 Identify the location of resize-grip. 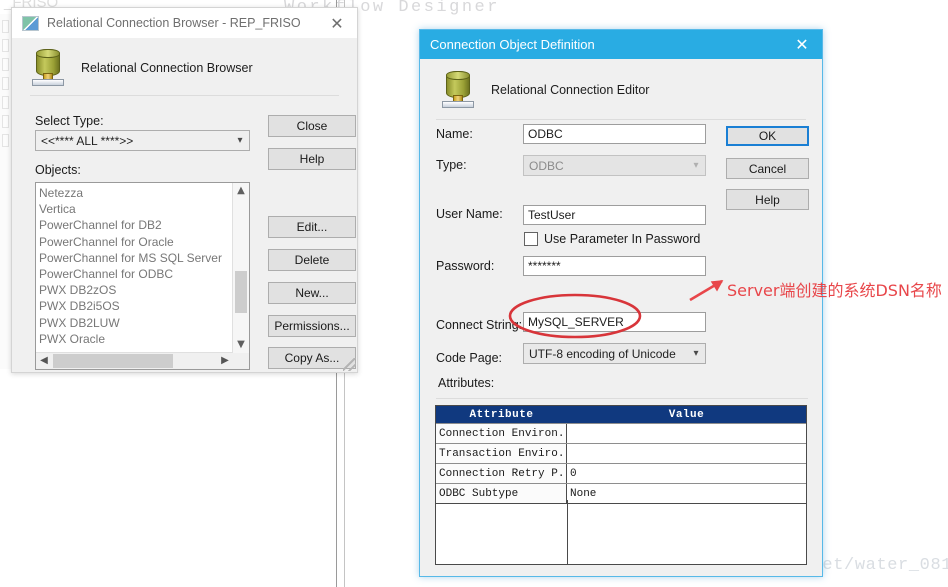
(349, 364).